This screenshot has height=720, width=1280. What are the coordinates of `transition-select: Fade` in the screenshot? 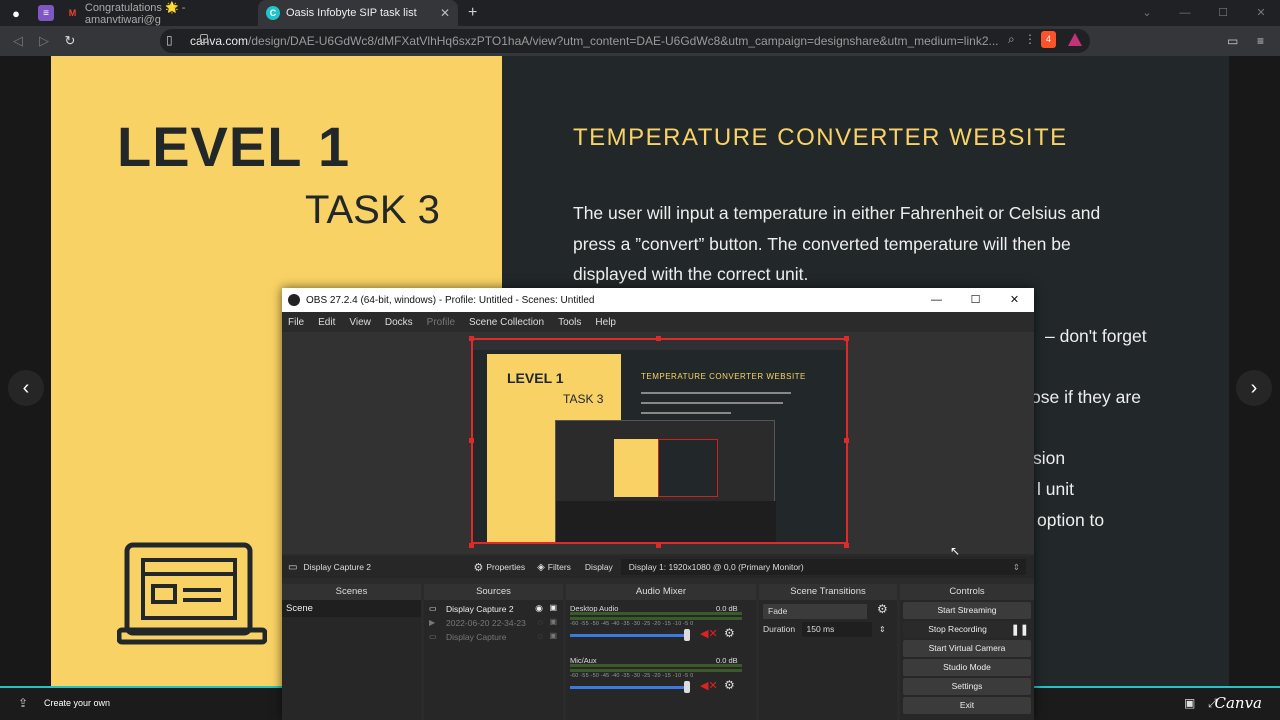 It's located at (815, 611).